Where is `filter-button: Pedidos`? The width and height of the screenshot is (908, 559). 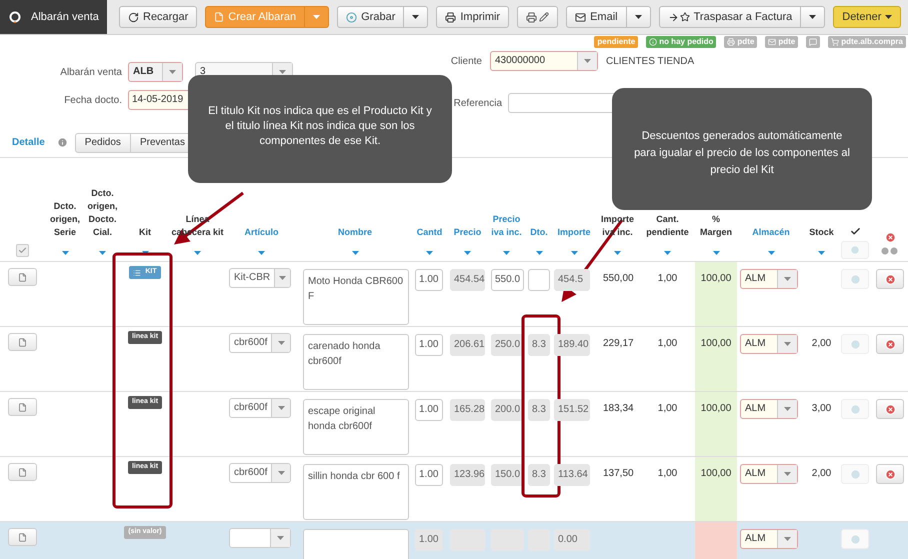
filter-button: Pedidos is located at coordinates (102, 142).